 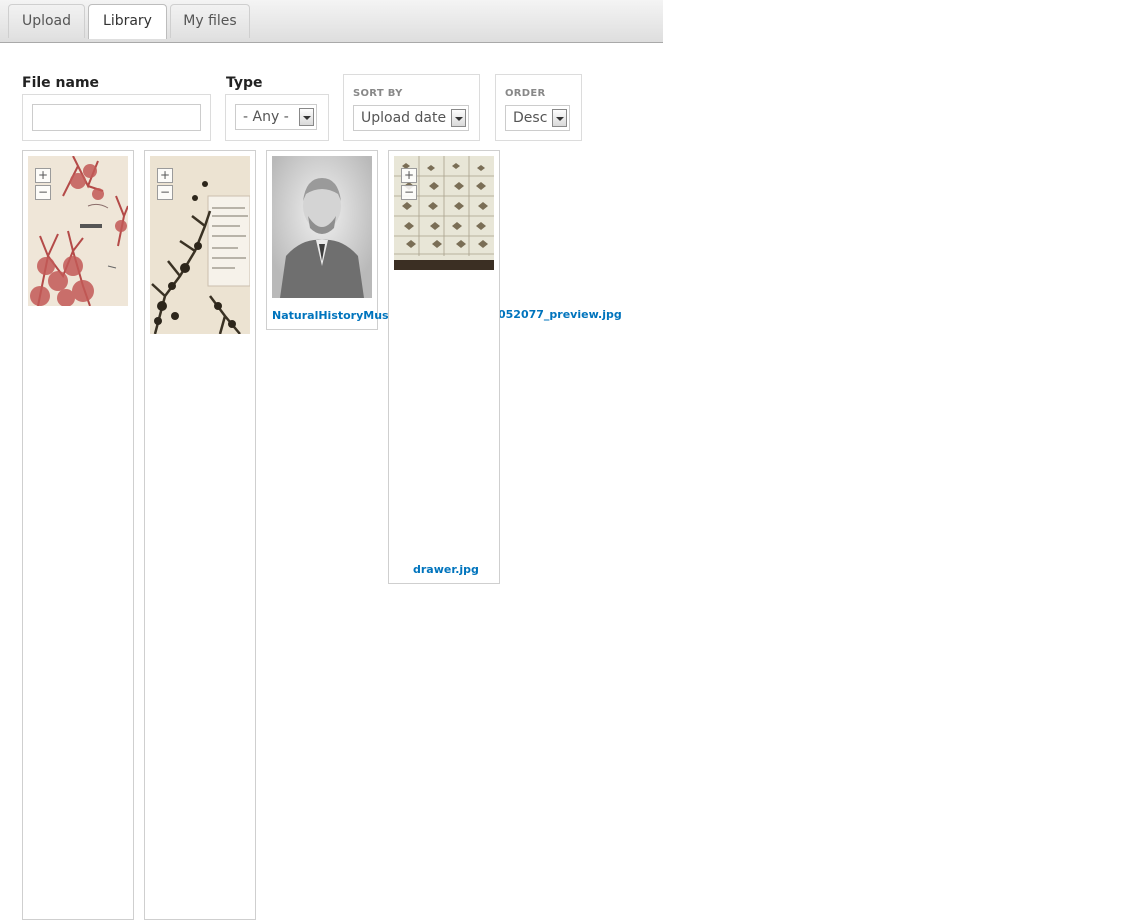 I want to click on sort-by-select-value: Upload date, so click(x=404, y=118).